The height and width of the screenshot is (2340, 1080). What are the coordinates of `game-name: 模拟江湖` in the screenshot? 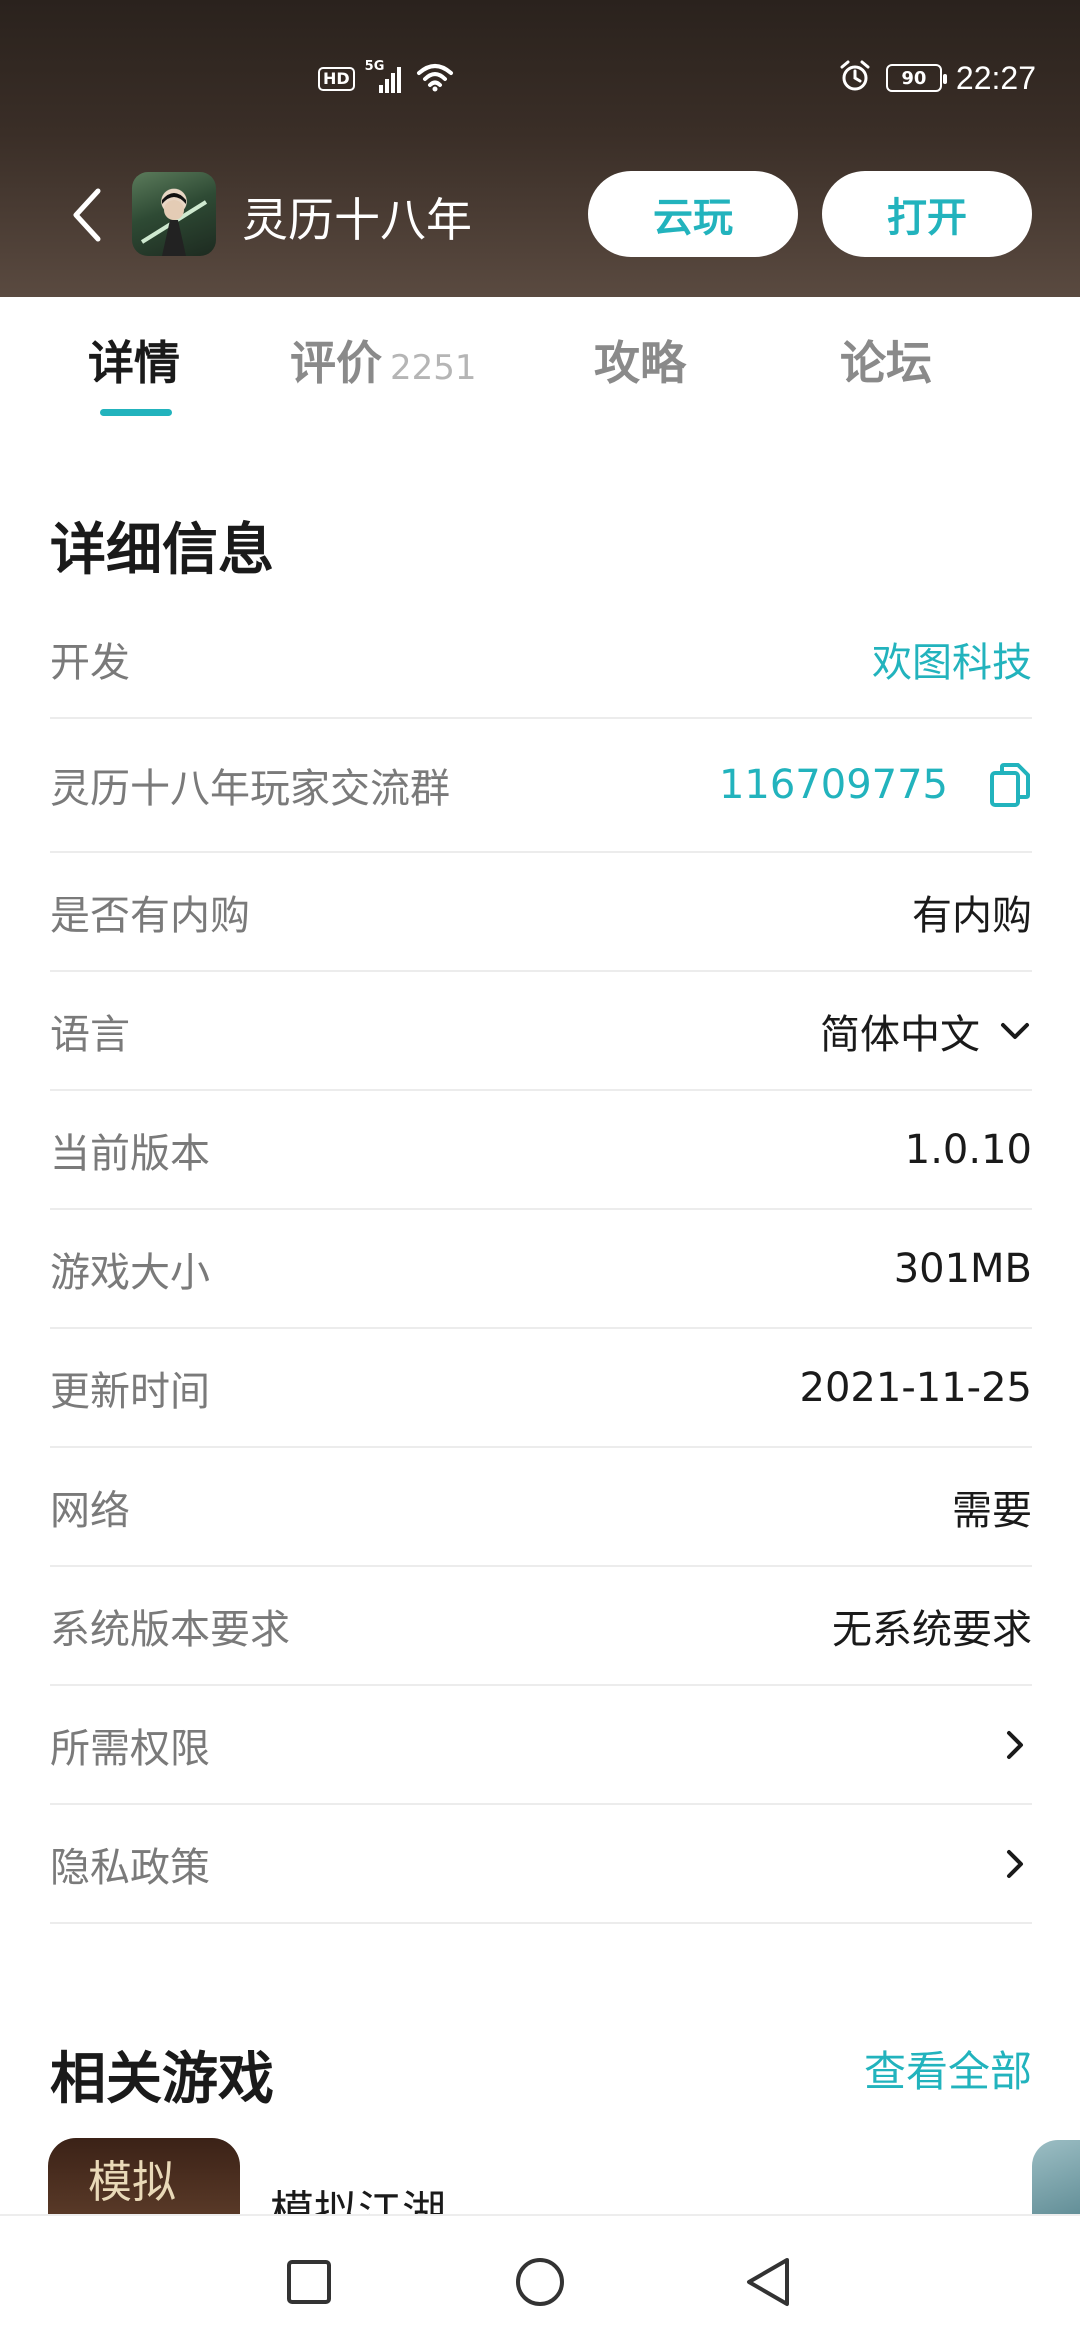 It's located at (358, 2196).